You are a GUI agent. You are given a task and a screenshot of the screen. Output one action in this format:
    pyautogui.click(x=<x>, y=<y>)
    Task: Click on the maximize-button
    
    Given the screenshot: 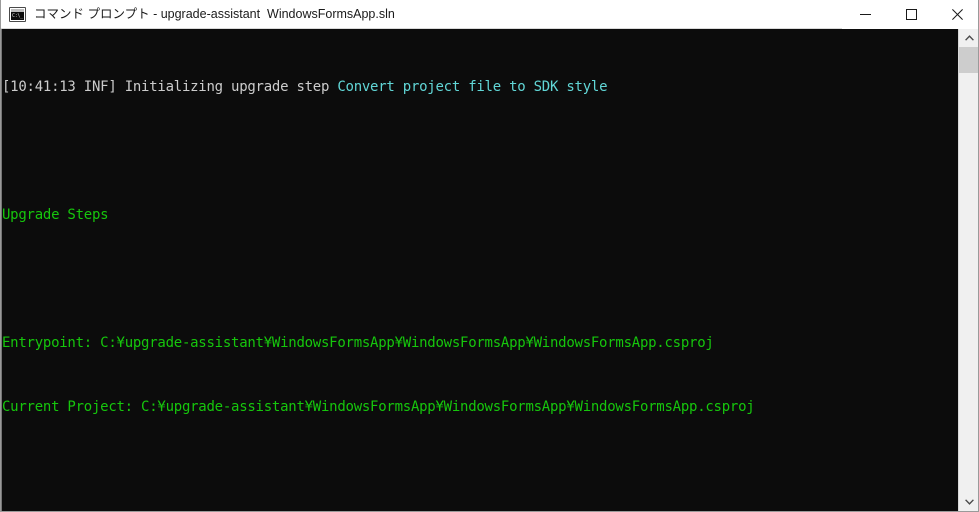 What is the action you would take?
    pyautogui.click(x=911, y=14)
    